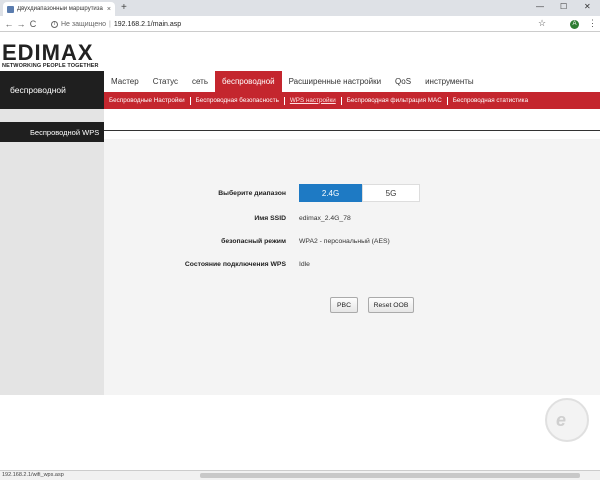  Describe the element at coordinates (52, 90) in the screenshot. I see `sidebar-section-title: беспроводной` at that location.